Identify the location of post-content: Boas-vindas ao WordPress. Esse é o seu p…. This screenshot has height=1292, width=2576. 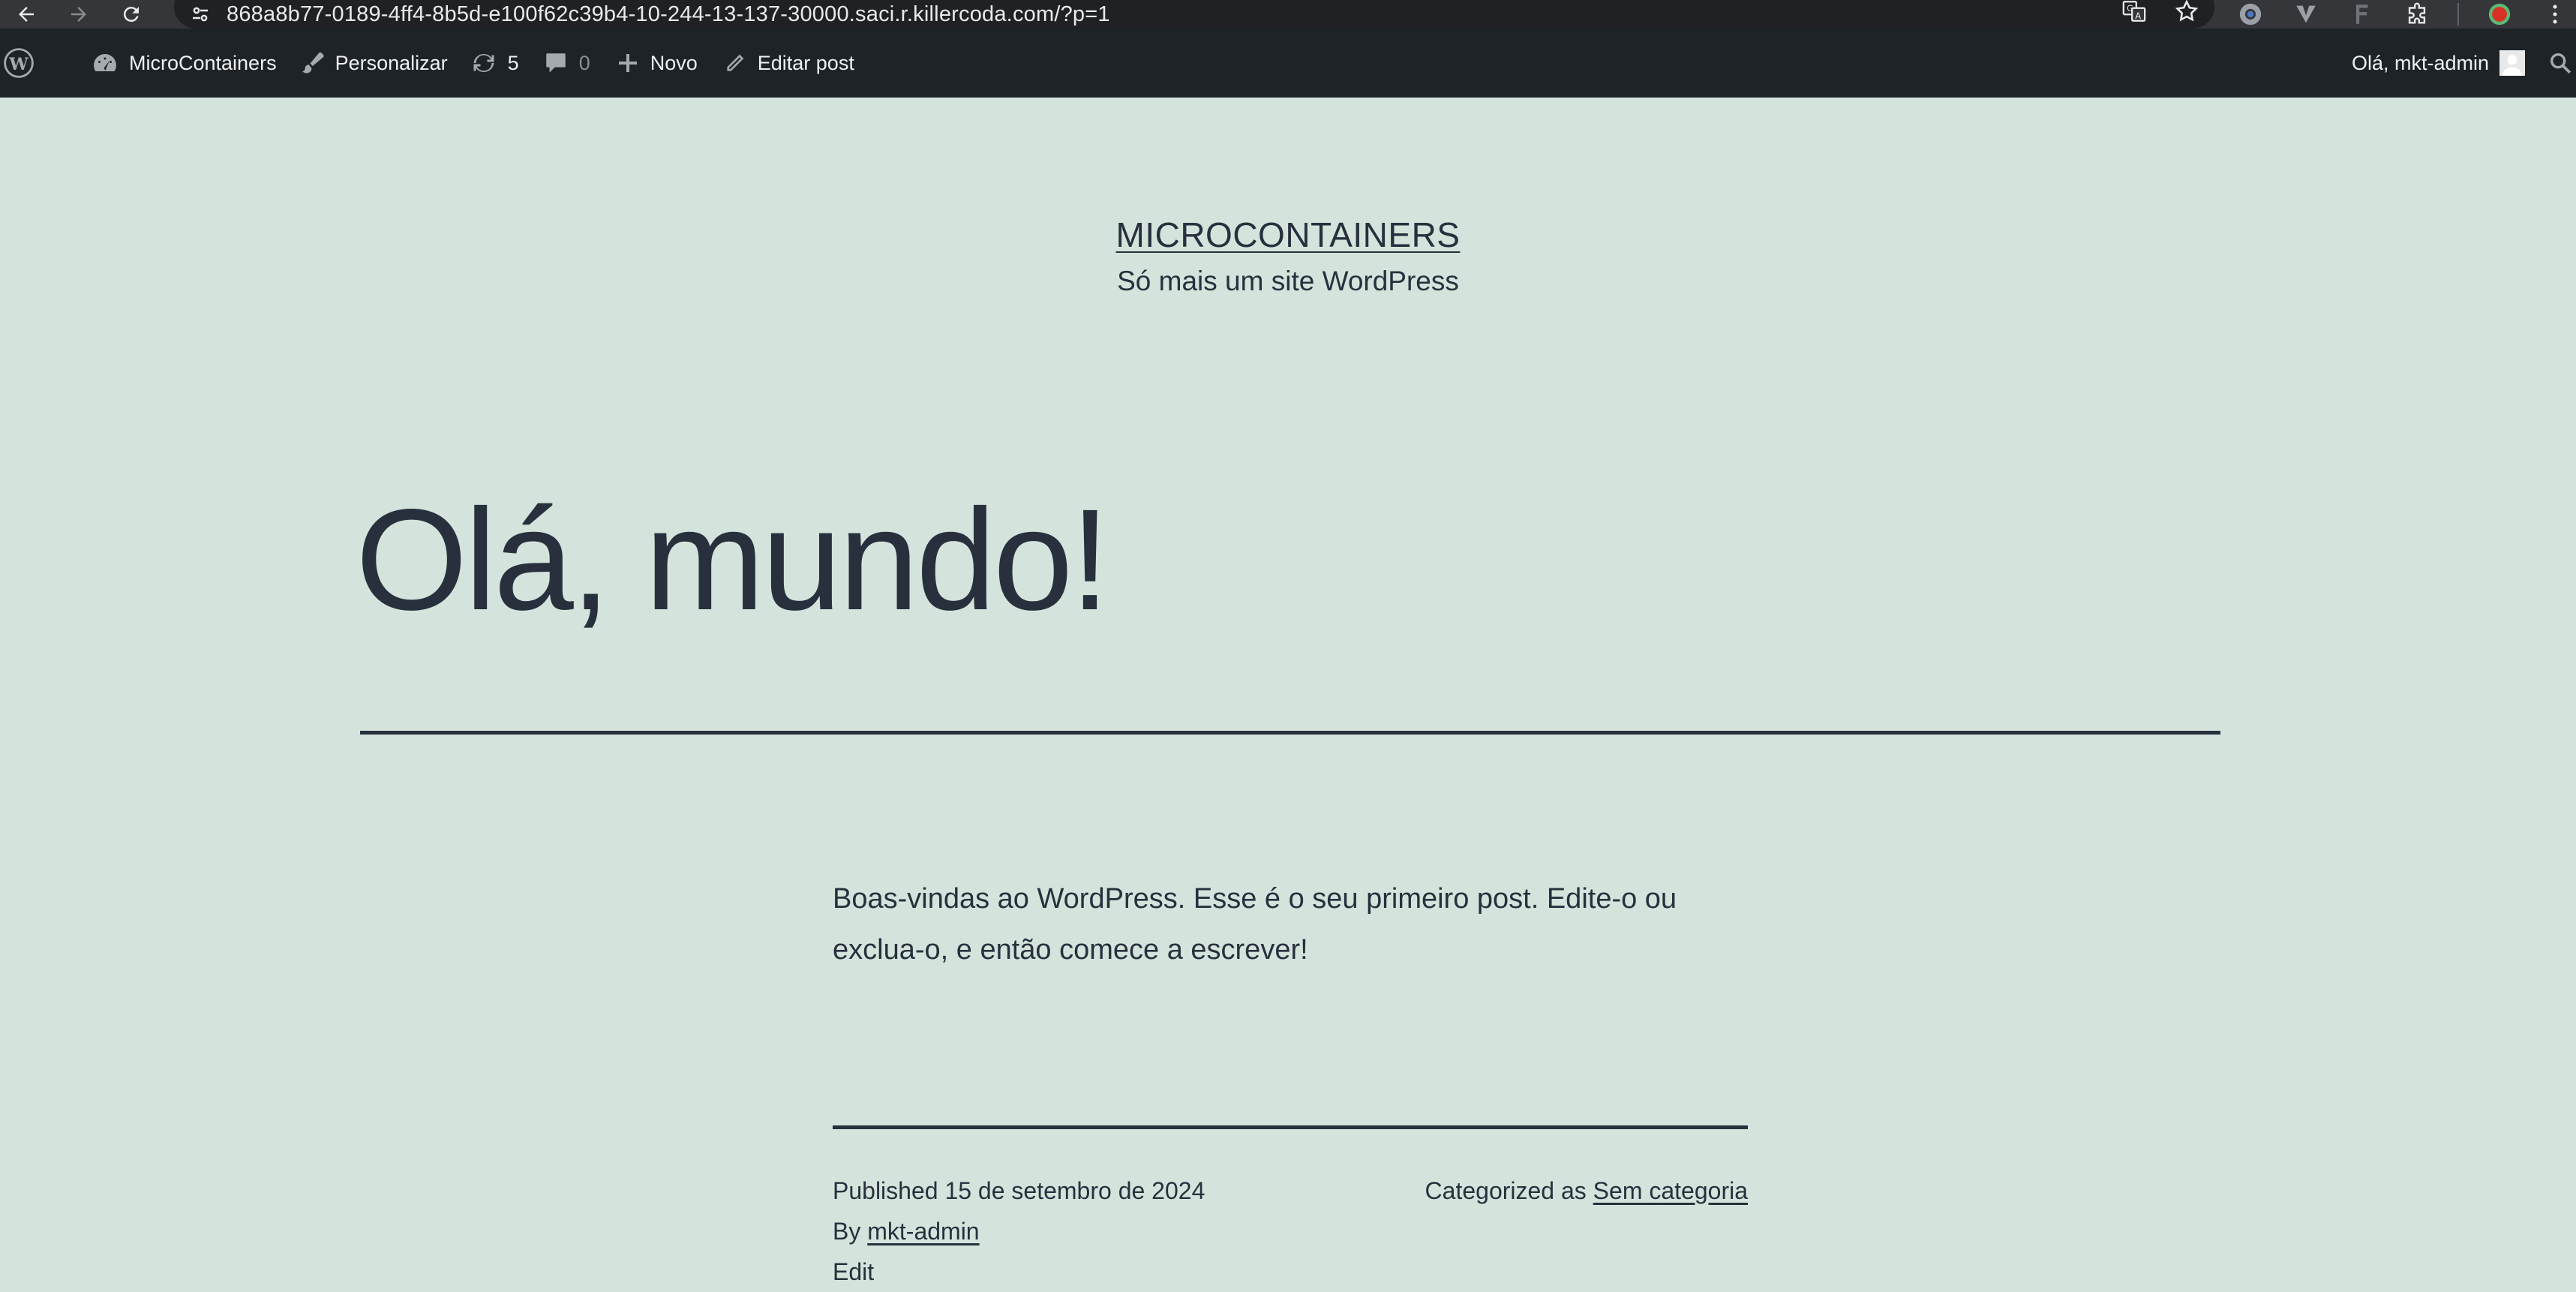
(1255, 925).